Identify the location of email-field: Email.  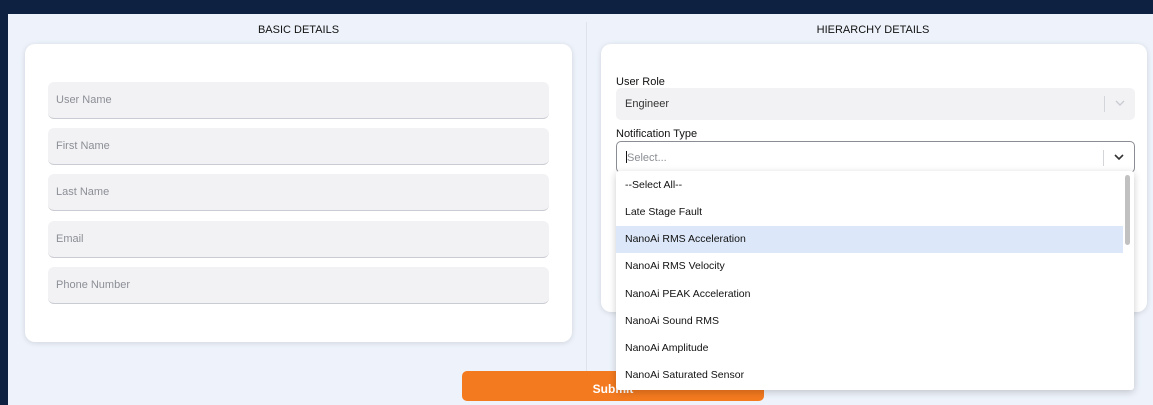
(298, 239).